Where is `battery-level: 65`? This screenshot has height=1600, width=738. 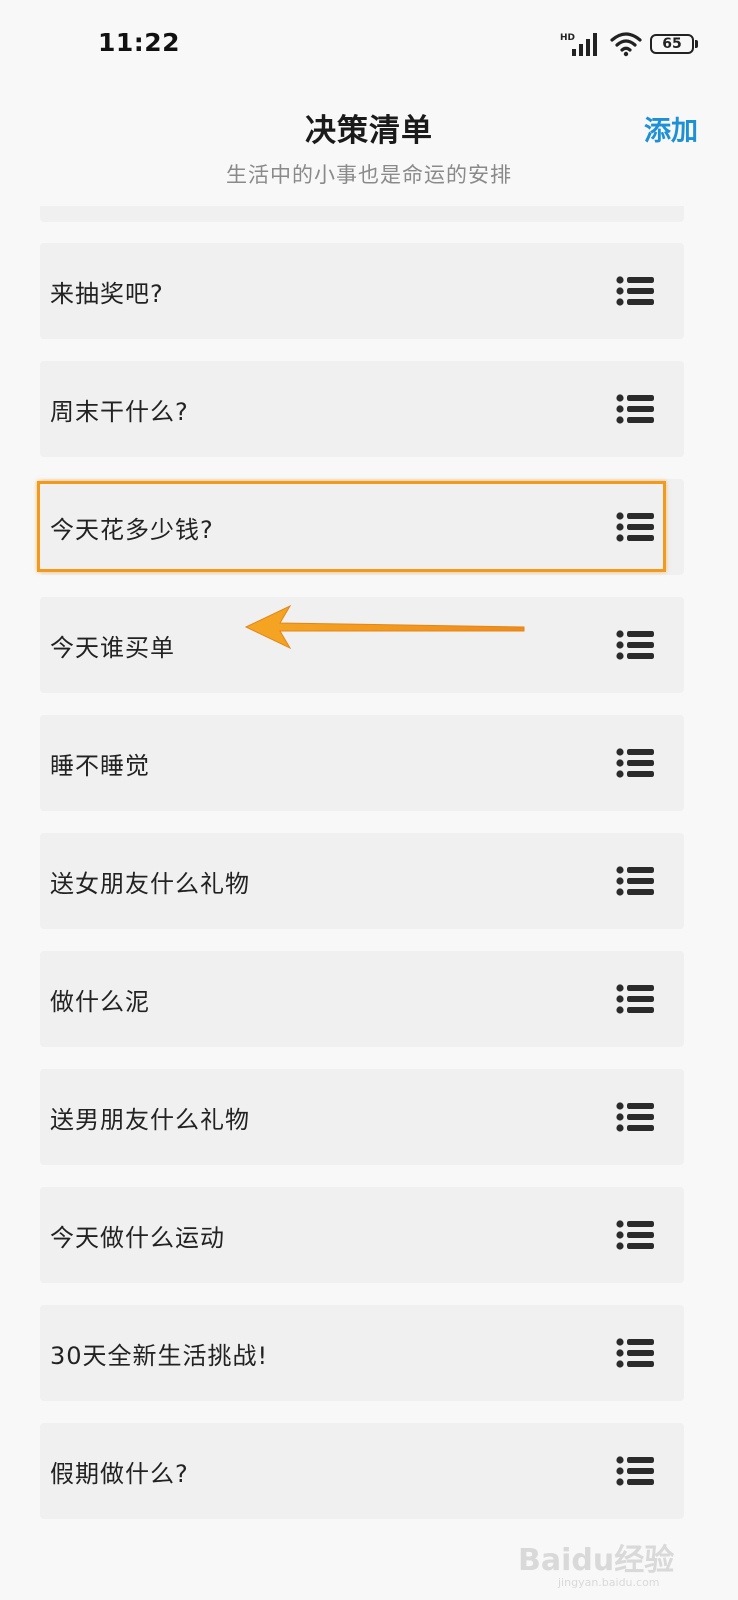 battery-level: 65 is located at coordinates (672, 44).